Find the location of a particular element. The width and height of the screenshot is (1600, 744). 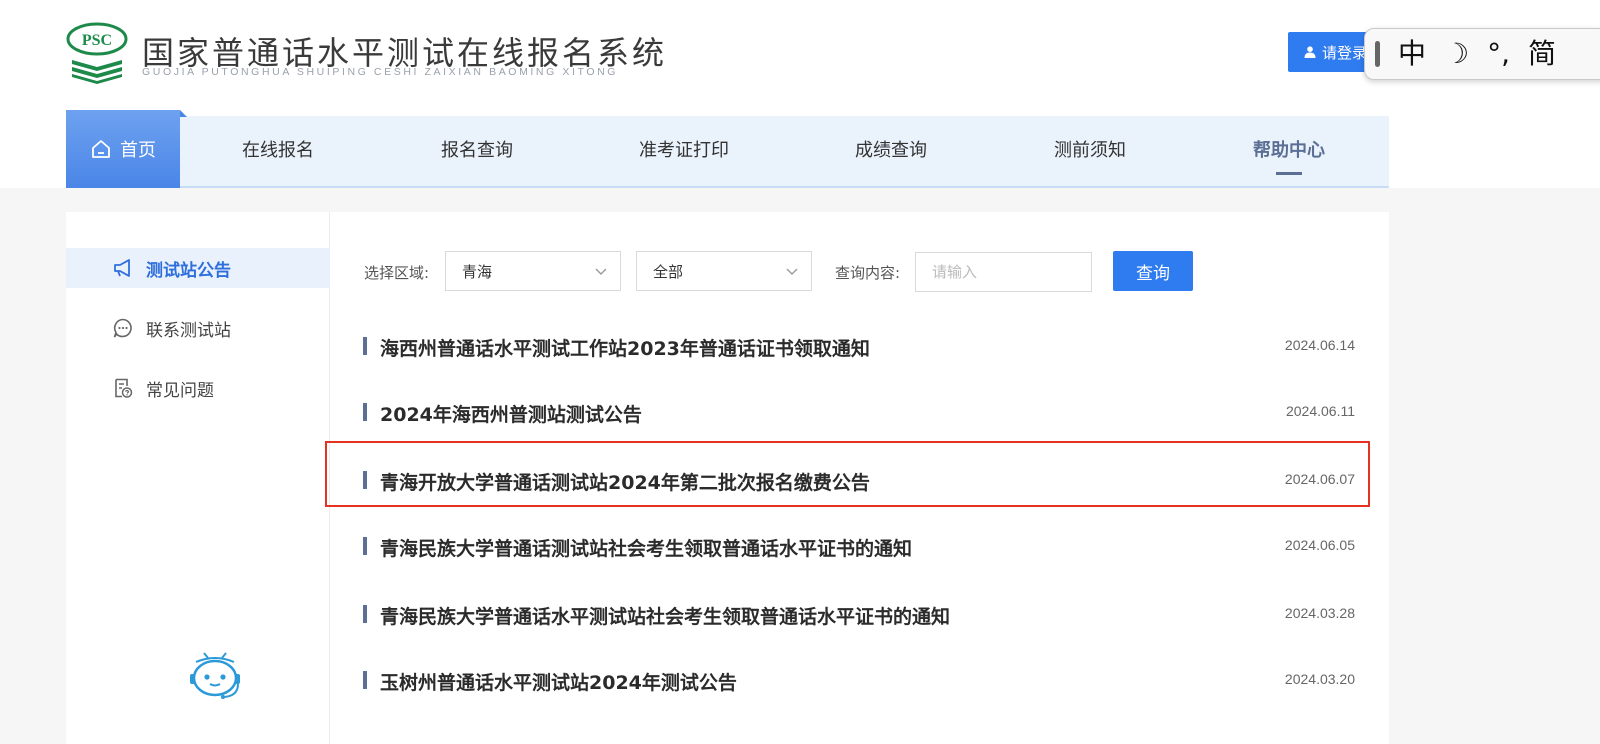

query-input is located at coordinates (1003, 272).